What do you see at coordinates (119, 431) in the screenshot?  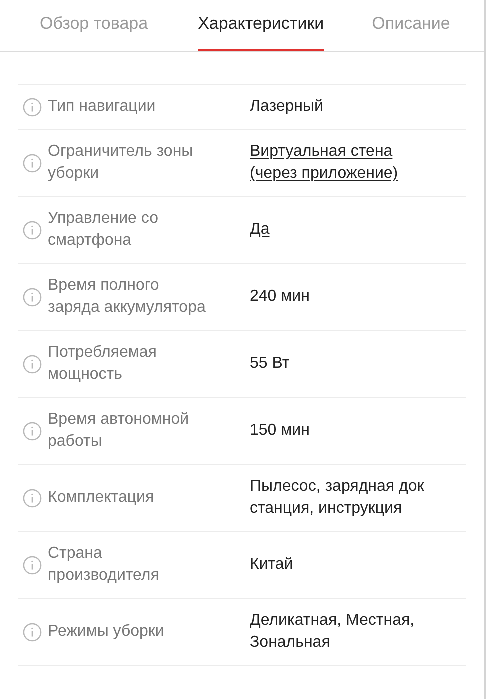 I see `spec-label: Время автономной работы` at bounding box center [119, 431].